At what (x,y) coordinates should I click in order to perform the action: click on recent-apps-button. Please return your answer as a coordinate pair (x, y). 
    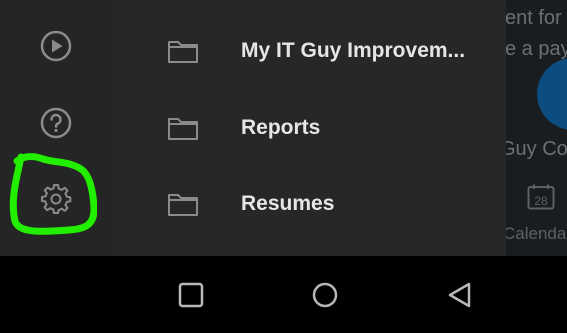
    Looking at the image, I should click on (191, 295).